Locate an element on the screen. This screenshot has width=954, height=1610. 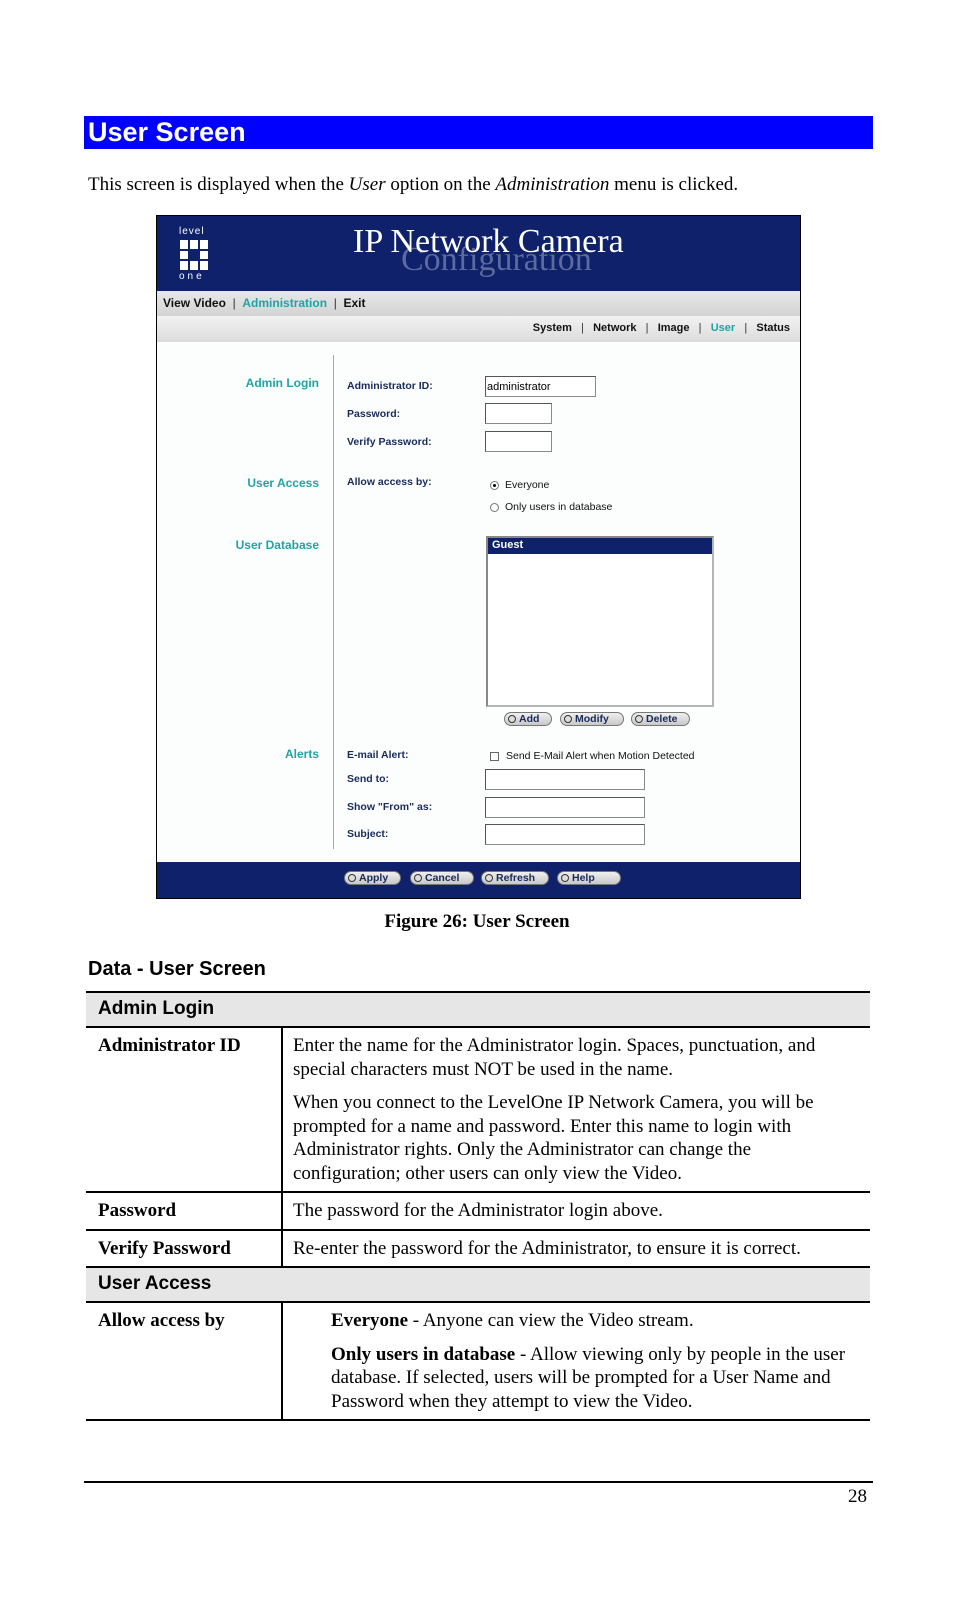
main-nav: View Video | Administration | Exit is located at coordinates (478, 303).